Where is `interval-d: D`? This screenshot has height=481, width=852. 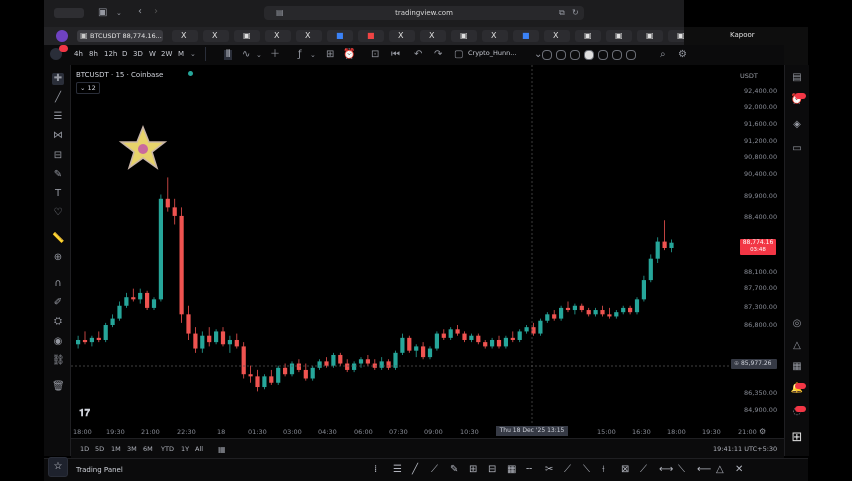 interval-d: D is located at coordinates (124, 54).